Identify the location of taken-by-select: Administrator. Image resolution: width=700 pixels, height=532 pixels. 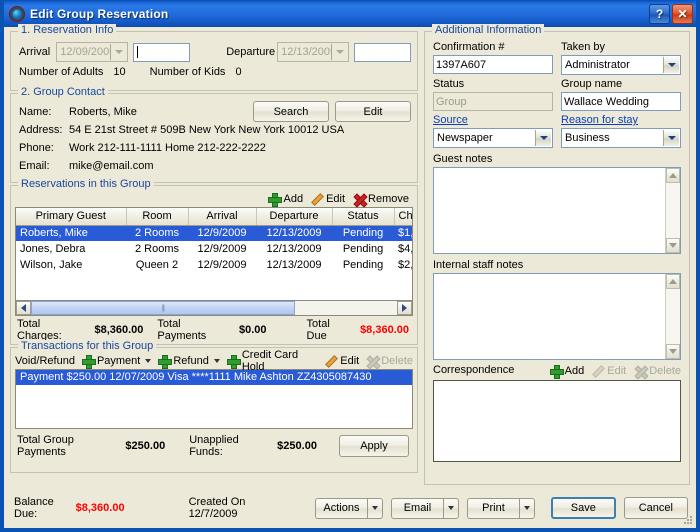
(621, 65).